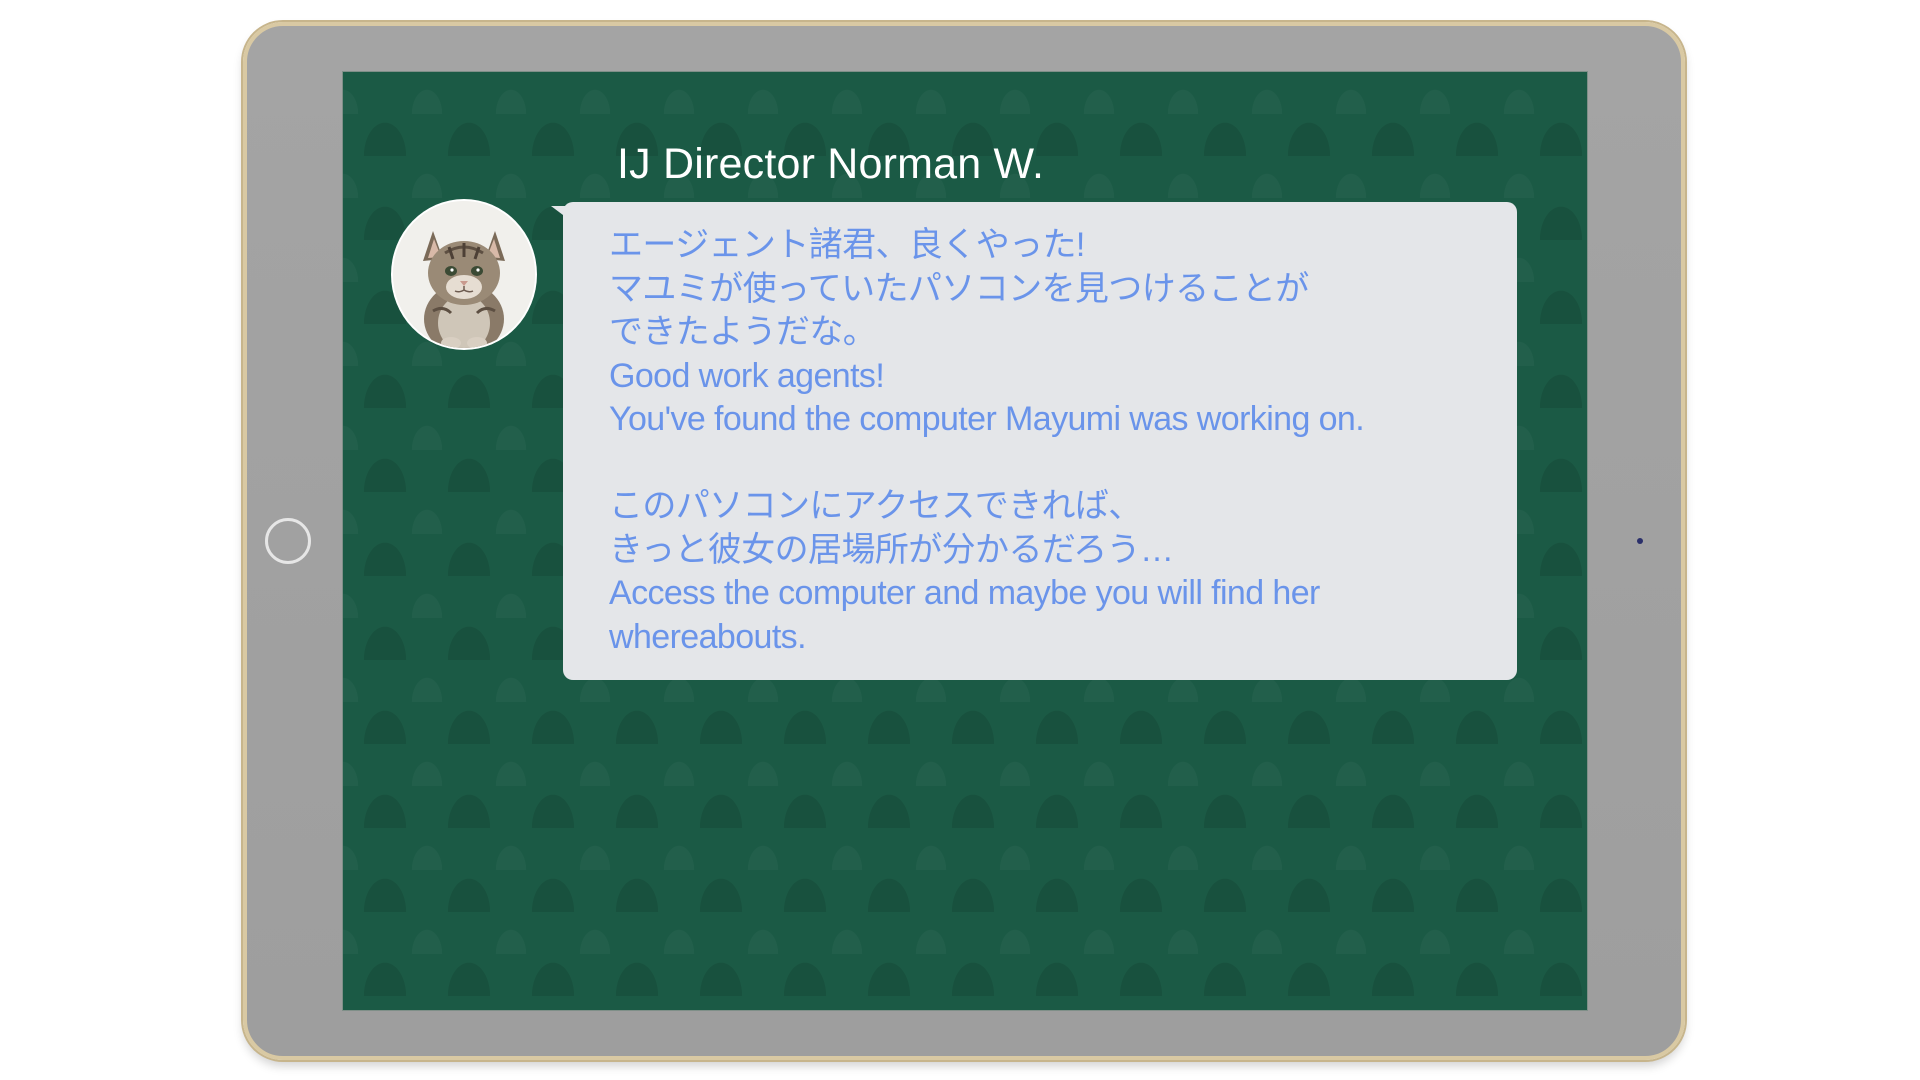 Image resolution: width=1920 pixels, height=1080 pixels. What do you see at coordinates (743, 332) in the screenshot?
I see `message-line: できたようだな。` at bounding box center [743, 332].